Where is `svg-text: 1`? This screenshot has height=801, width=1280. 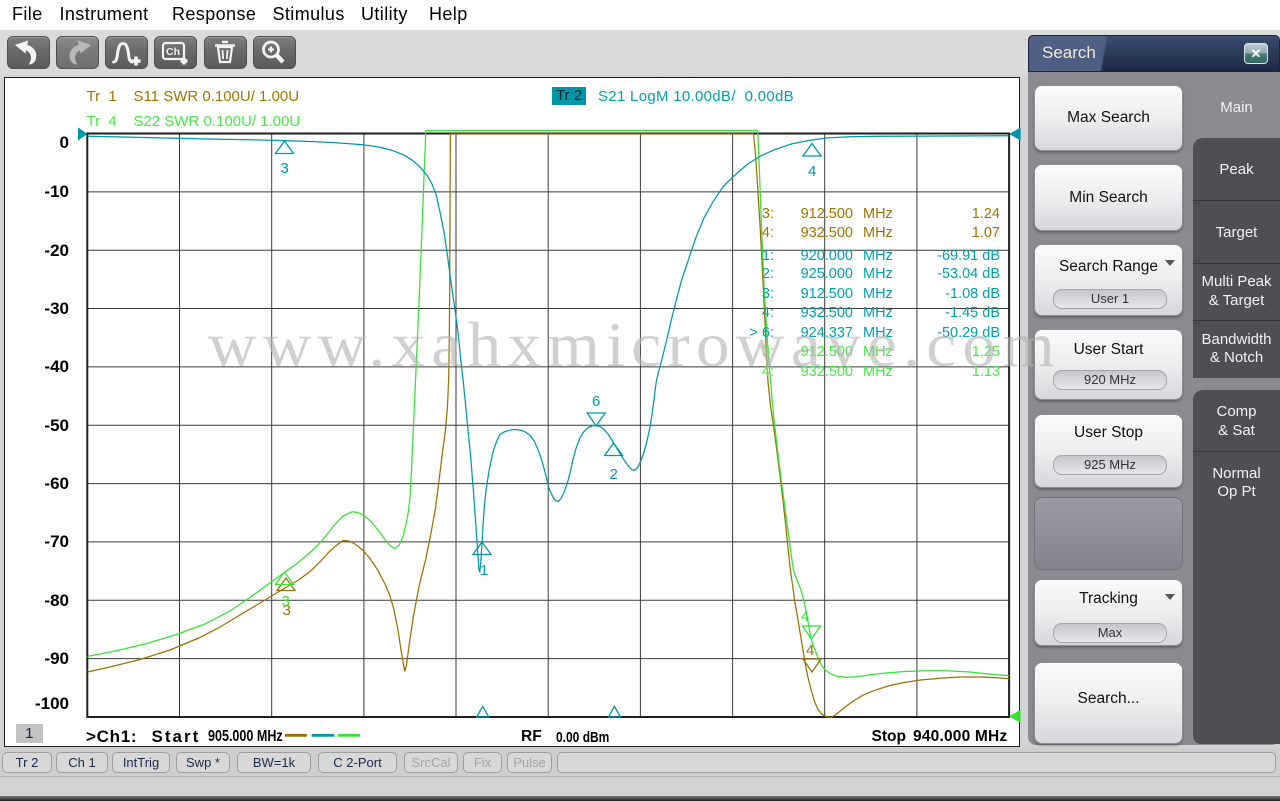 svg-text: 1 is located at coordinates (484, 570).